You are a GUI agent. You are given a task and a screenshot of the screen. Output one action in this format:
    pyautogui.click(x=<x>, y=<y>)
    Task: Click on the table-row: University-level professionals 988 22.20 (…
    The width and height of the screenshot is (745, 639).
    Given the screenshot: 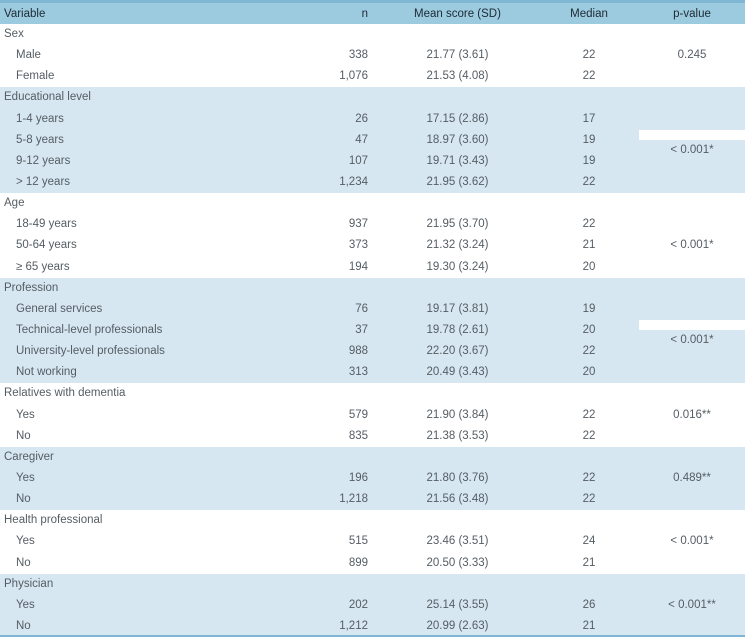 What is the action you would take?
    pyautogui.click(x=372, y=352)
    